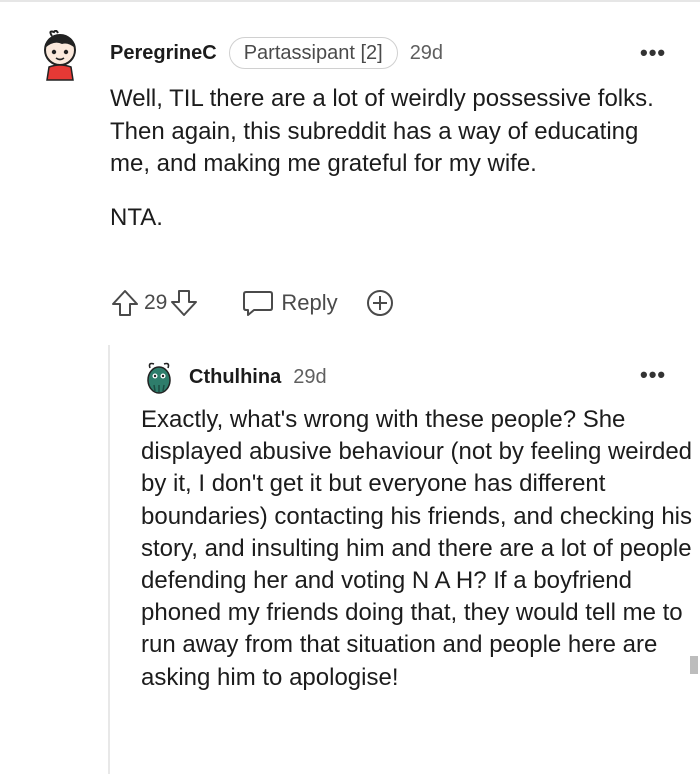 This screenshot has width=700, height=774. What do you see at coordinates (309, 302) in the screenshot?
I see `reply-label: Reply` at bounding box center [309, 302].